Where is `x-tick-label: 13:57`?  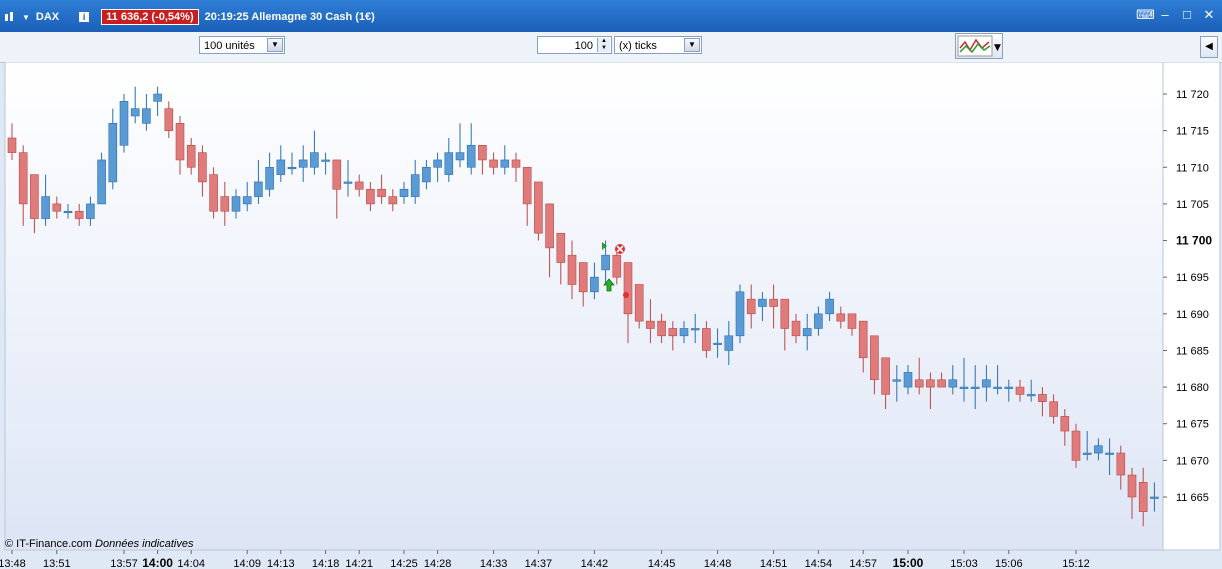 x-tick-label: 13:57 is located at coordinates (124, 563).